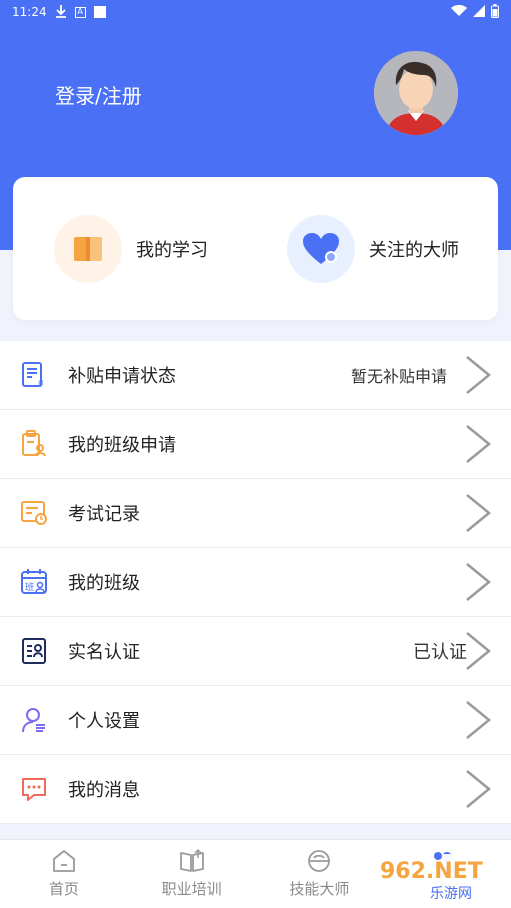 The width and height of the screenshot is (511, 908). What do you see at coordinates (104, 514) in the screenshot?
I see `menu-item-label: 考试记录` at bounding box center [104, 514].